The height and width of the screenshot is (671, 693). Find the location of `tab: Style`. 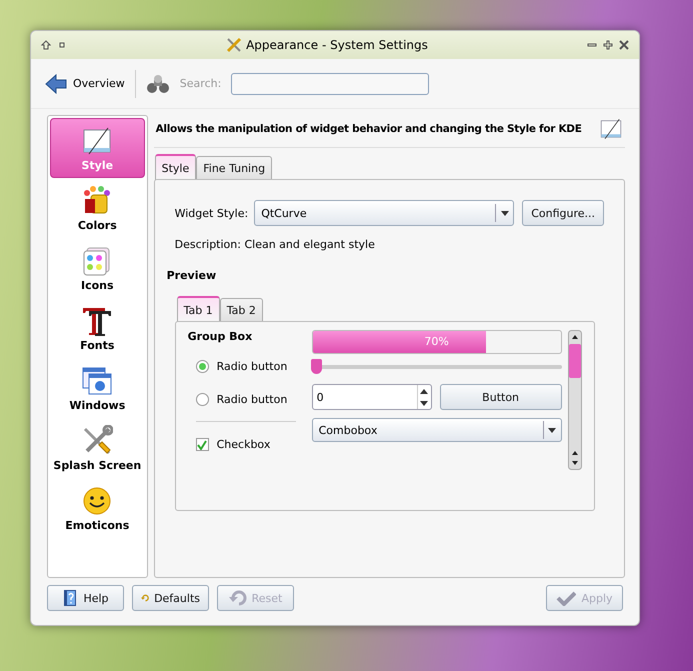

tab: Style is located at coordinates (175, 167).